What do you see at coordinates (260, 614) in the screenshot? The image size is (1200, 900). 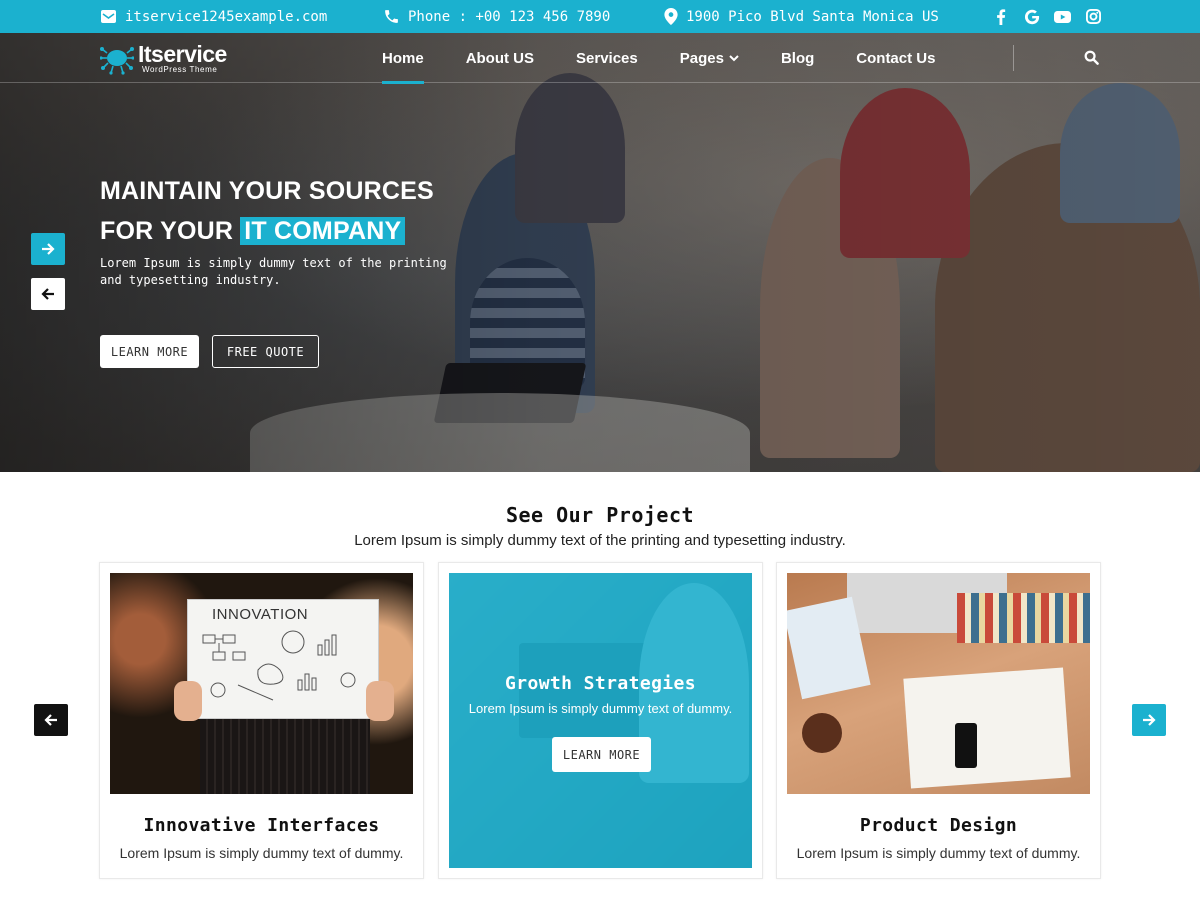 I see `innovation-board-label: INNOVATION` at bounding box center [260, 614].